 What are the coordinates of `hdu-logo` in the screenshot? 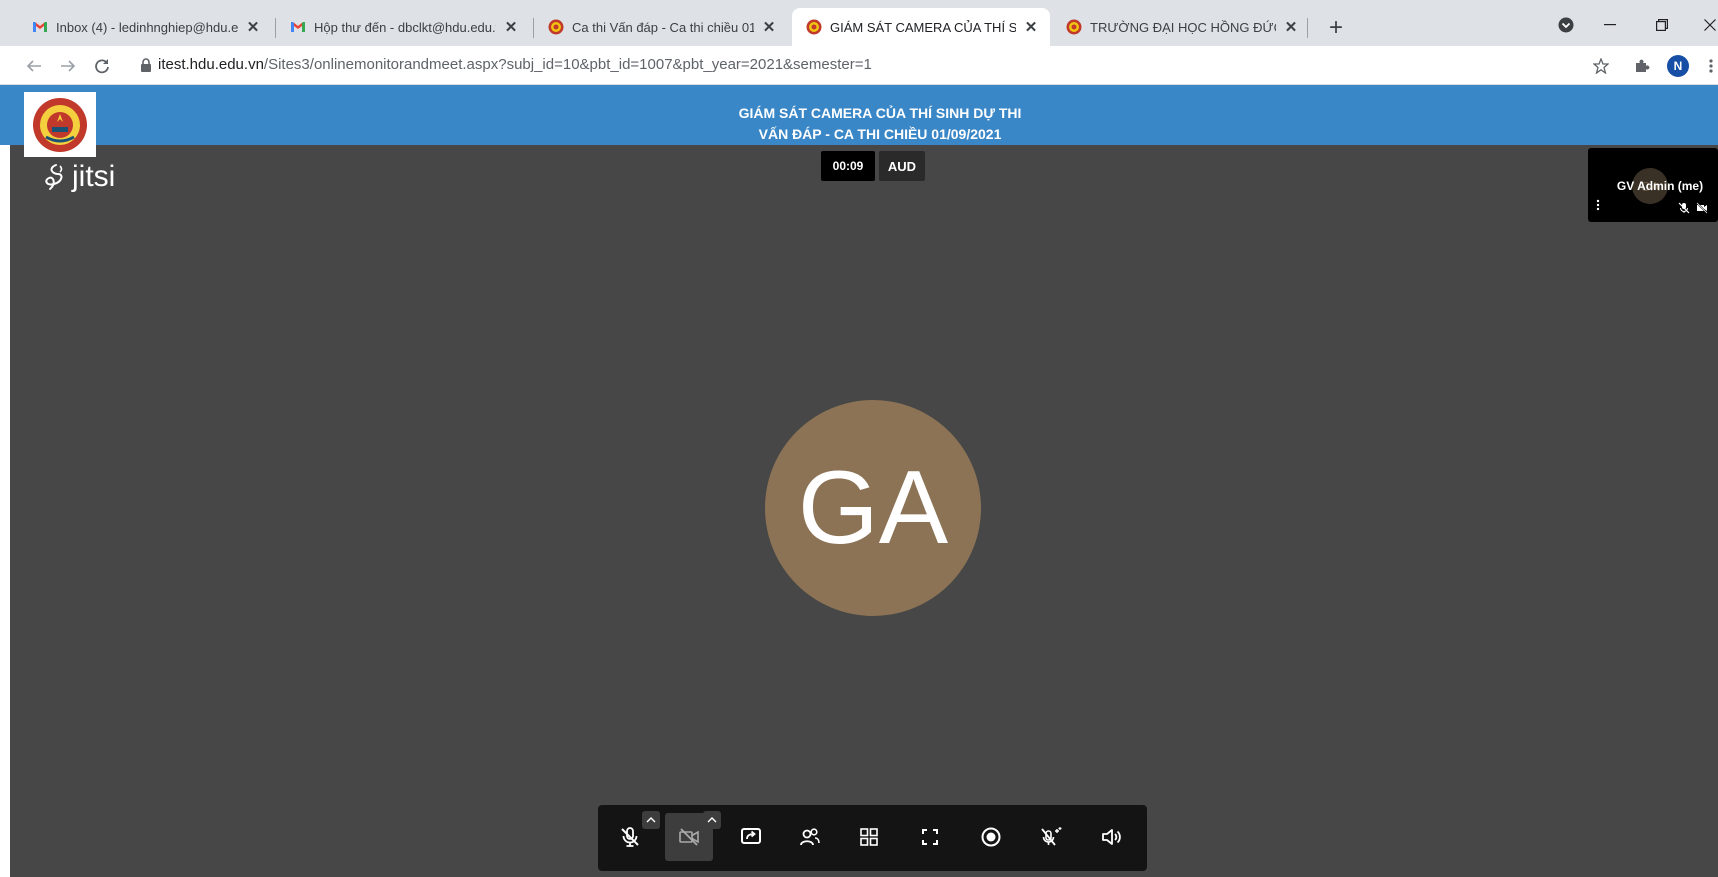 It's located at (60, 124).